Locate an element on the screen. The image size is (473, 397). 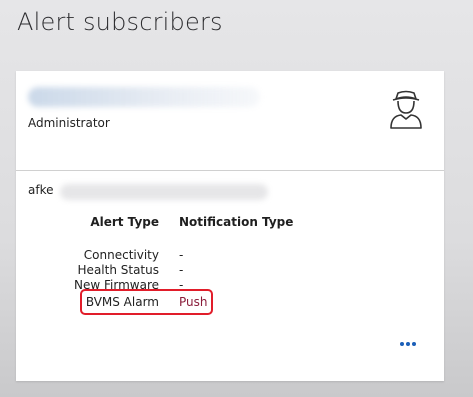
redacted-email is located at coordinates (164, 192).